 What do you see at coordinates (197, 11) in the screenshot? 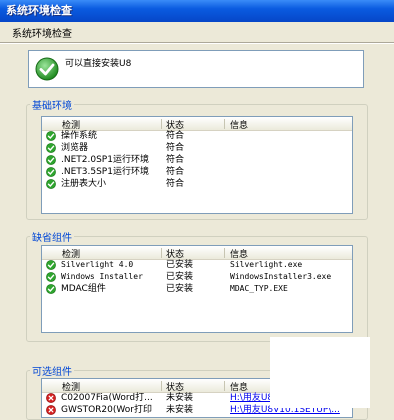
I see `window-titlebar: 系统环境检查` at bounding box center [197, 11].